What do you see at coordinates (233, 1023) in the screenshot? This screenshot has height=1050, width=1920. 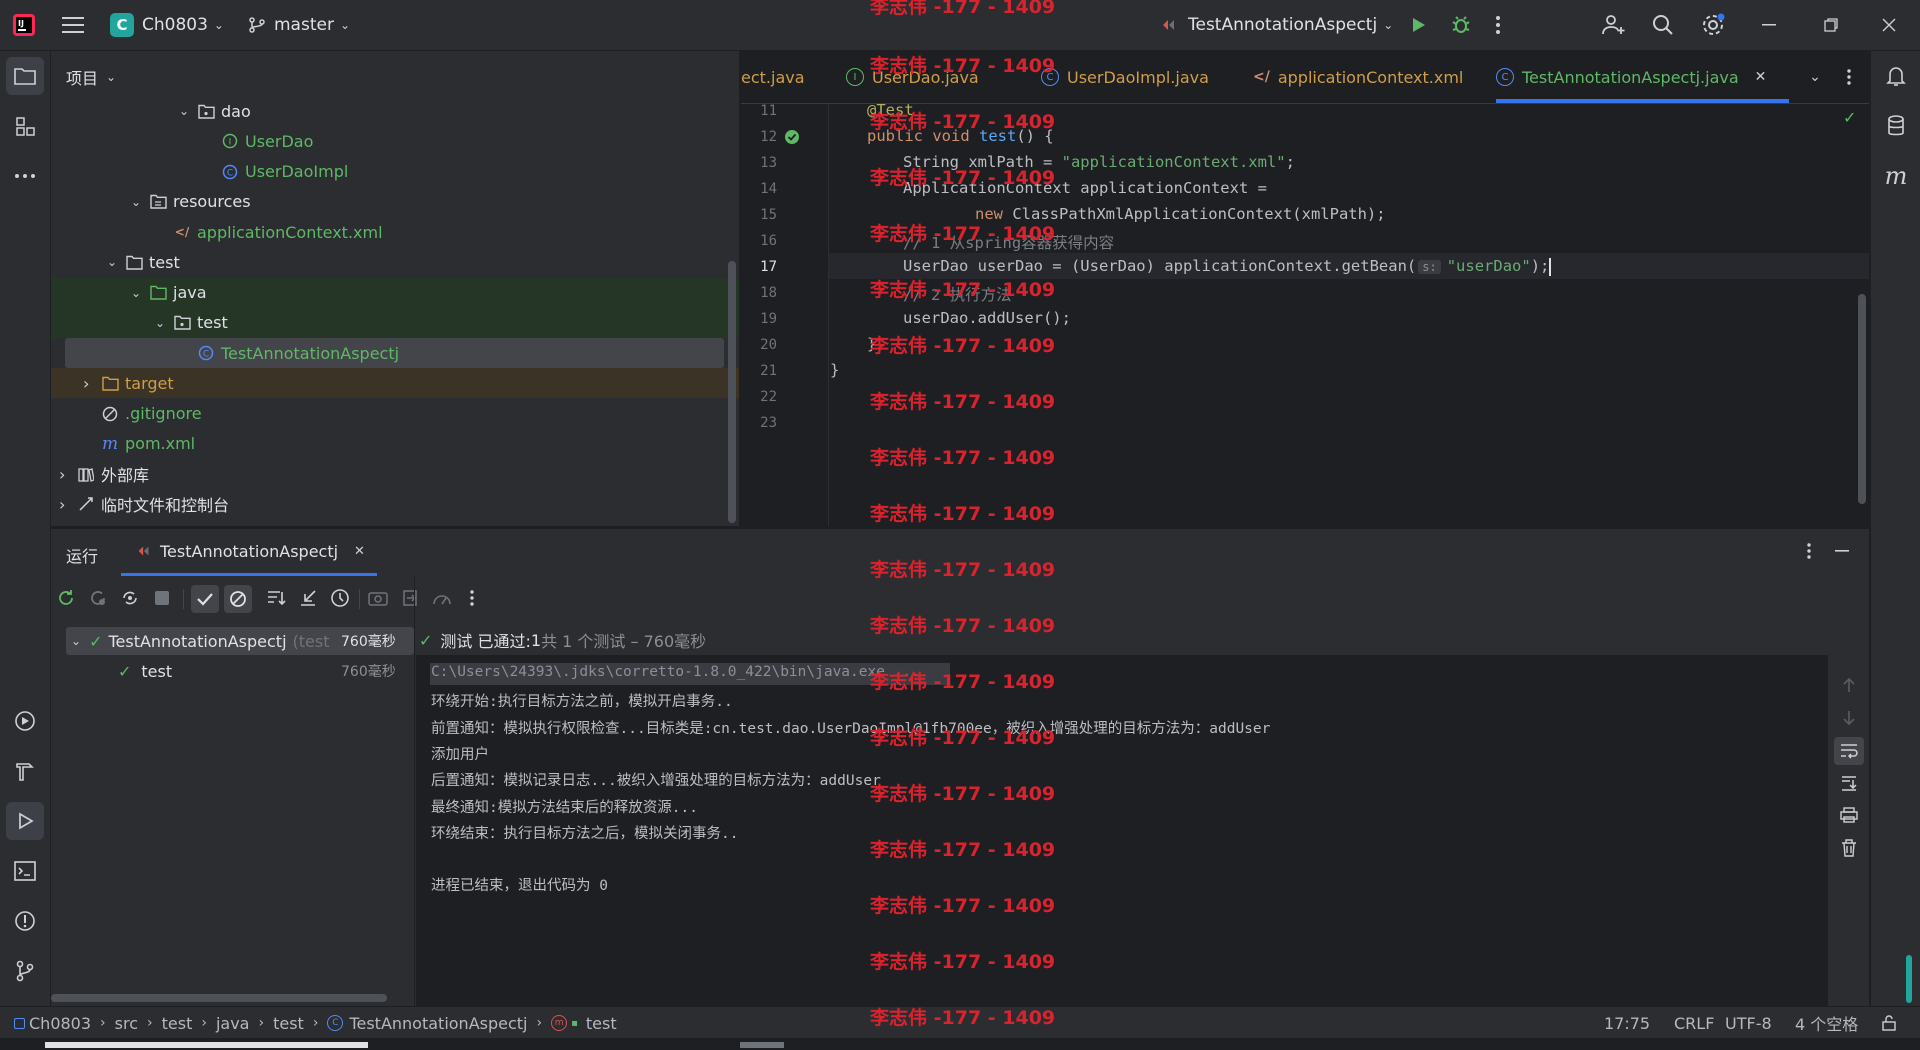 I see `breadcrumb-item: java` at bounding box center [233, 1023].